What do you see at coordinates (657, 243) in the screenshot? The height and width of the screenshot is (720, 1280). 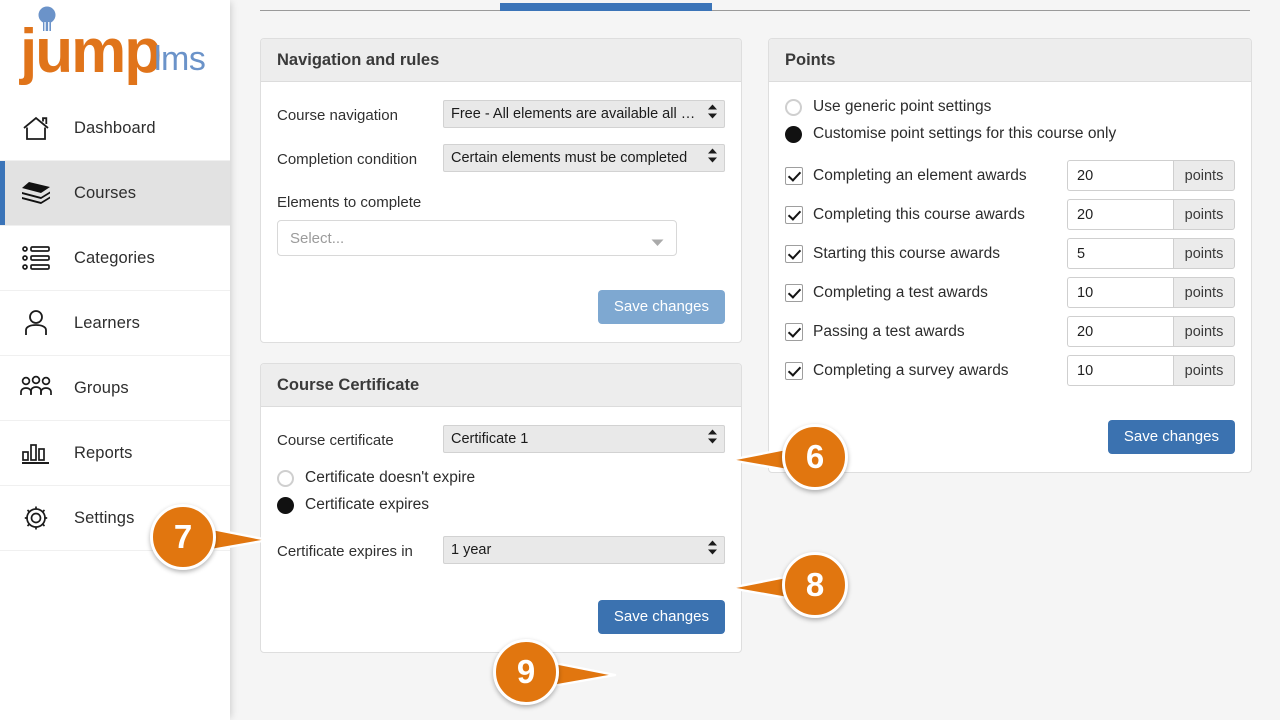 I see `chevron-down-icon` at bounding box center [657, 243].